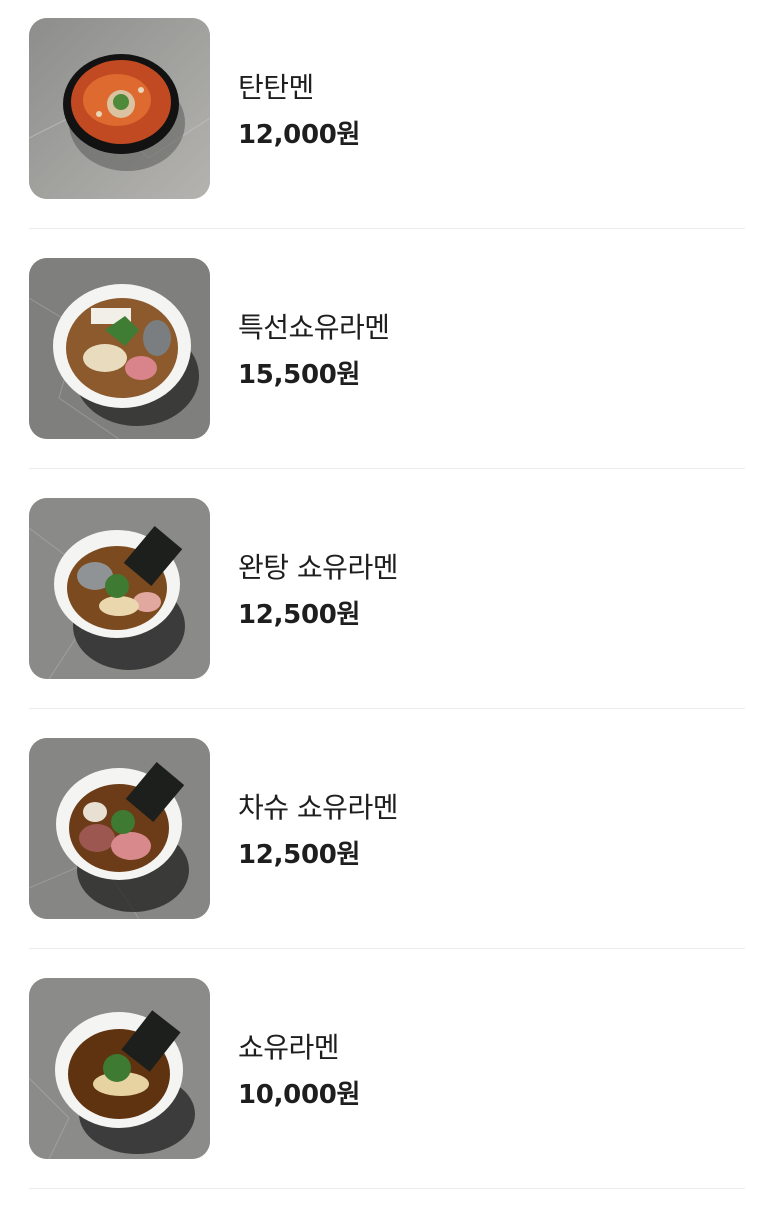 This screenshot has height=1214, width=773. I want to click on menu-item-name: 차슈 쇼유라멘, so click(318, 807).